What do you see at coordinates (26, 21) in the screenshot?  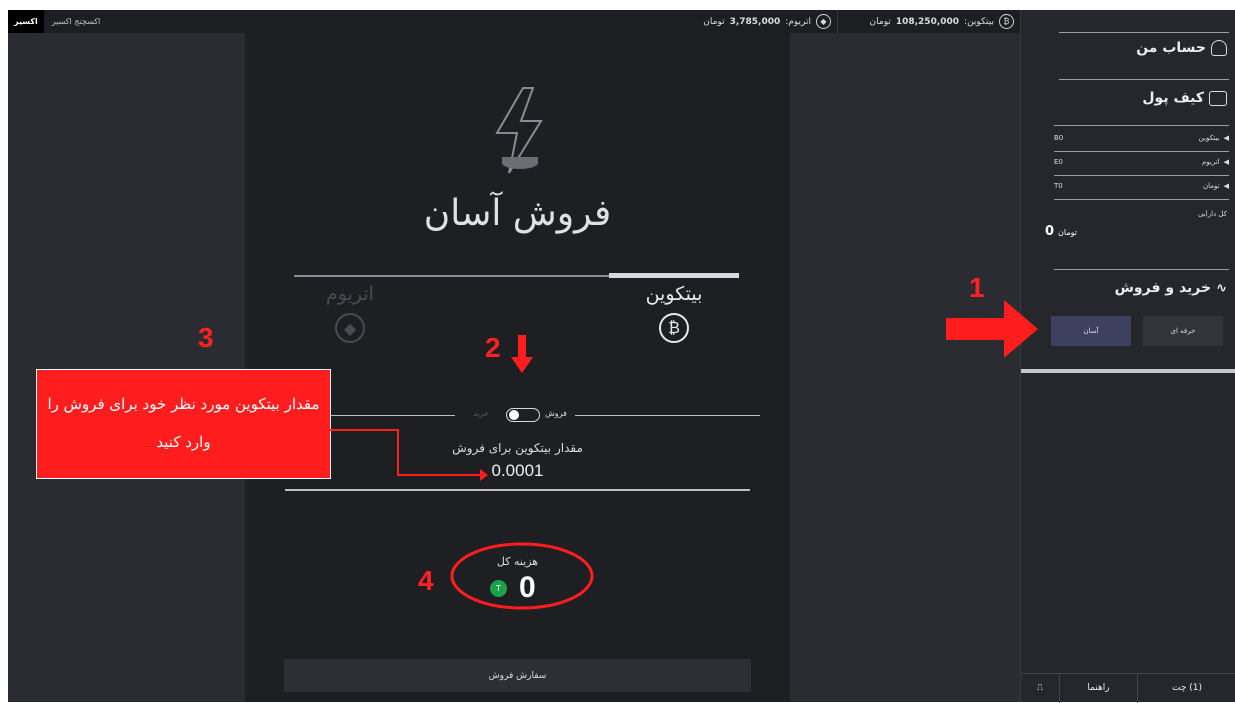 I see `brand-name: اکسیر` at bounding box center [26, 21].